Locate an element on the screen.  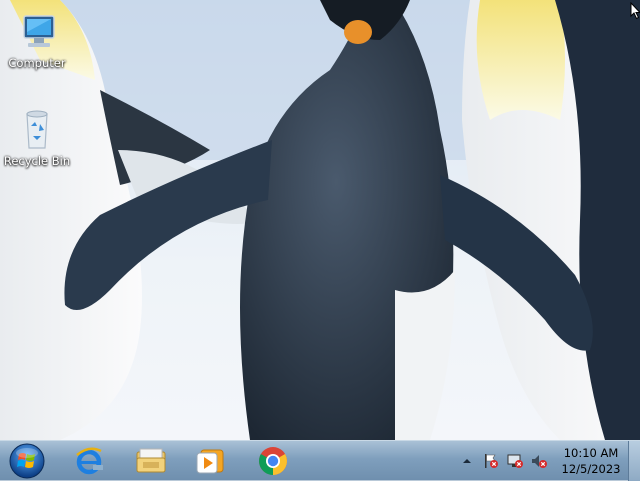
notification-area: 10:10 AM 12/5/2023 is located at coordinates (320, 461).